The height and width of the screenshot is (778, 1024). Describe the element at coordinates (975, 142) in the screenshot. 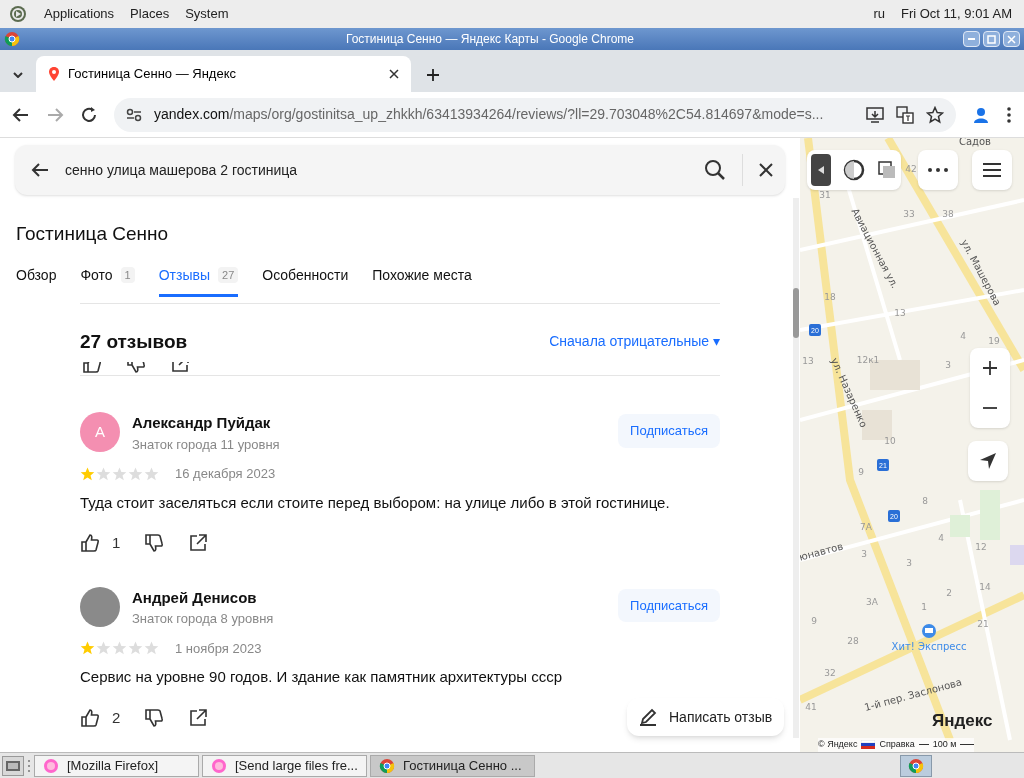

I see `street-label: Садов` at that location.